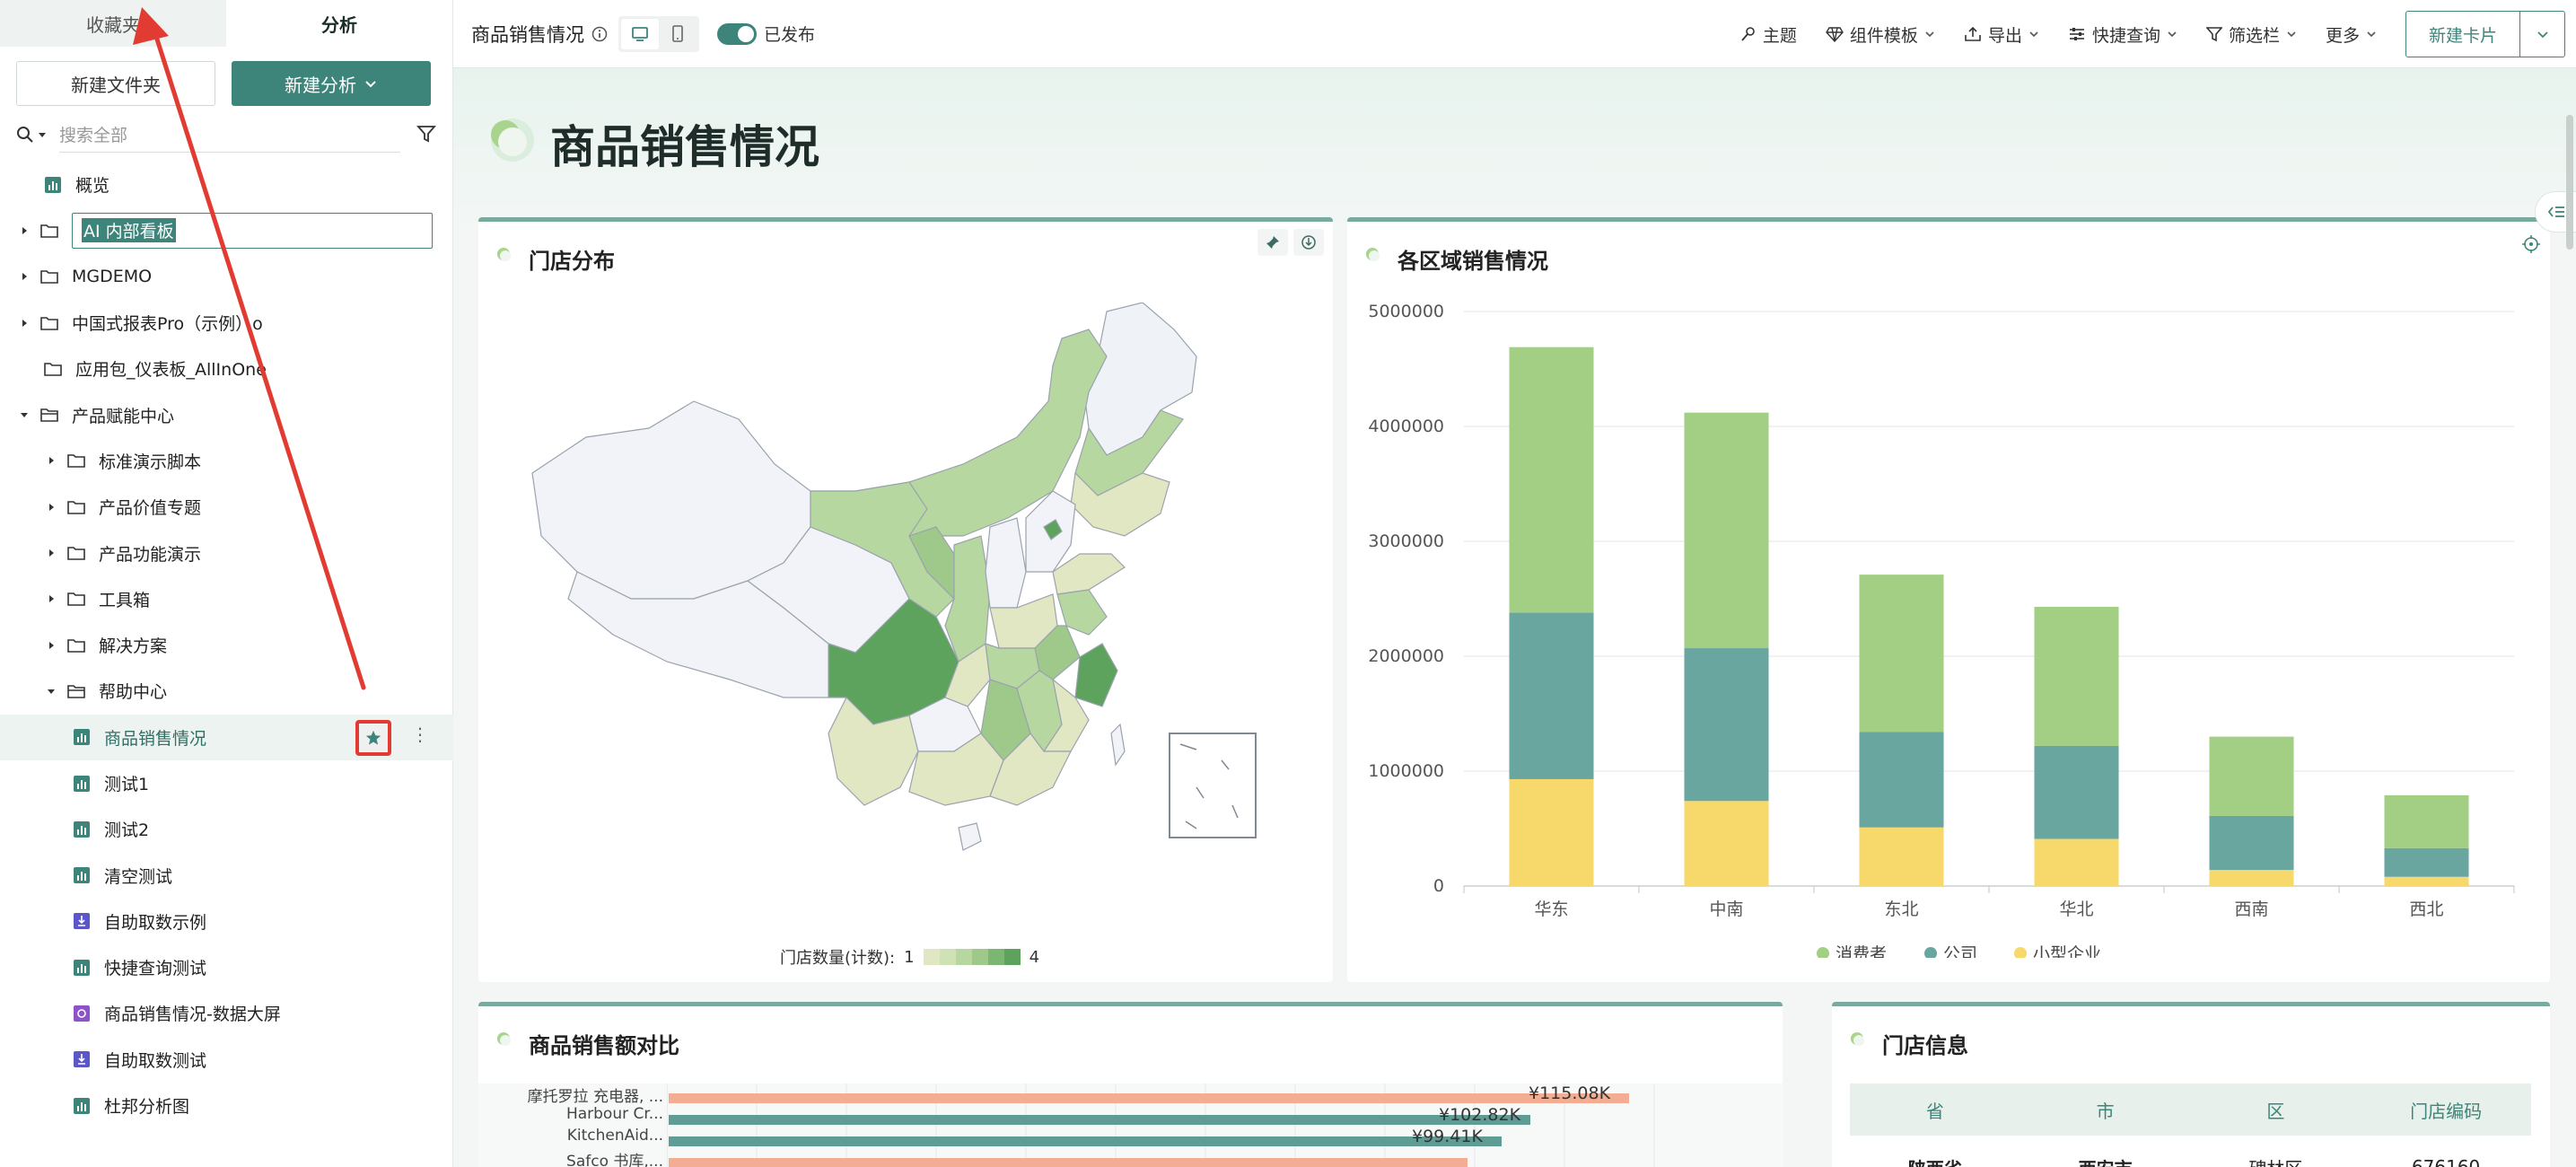 The height and width of the screenshot is (1167, 2576). What do you see at coordinates (113, 23) in the screenshot?
I see `tab-favorites: 收藏夹` at bounding box center [113, 23].